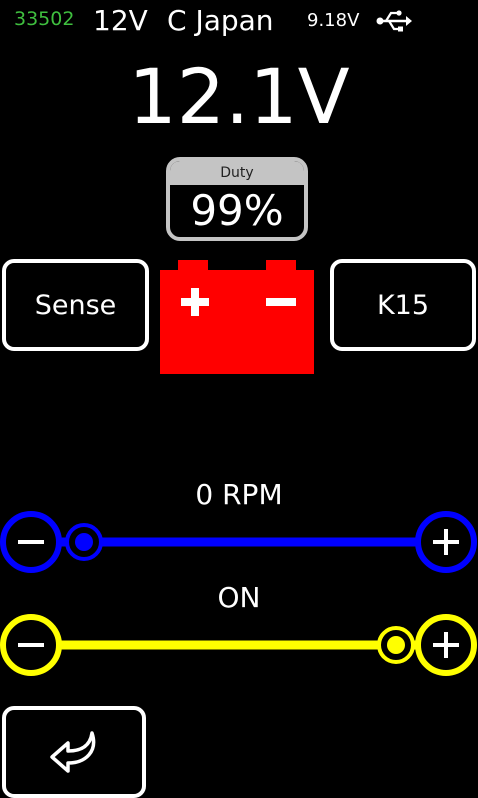  Describe the element at coordinates (220, 20) in the screenshot. I see `region-label: C Japan` at that location.